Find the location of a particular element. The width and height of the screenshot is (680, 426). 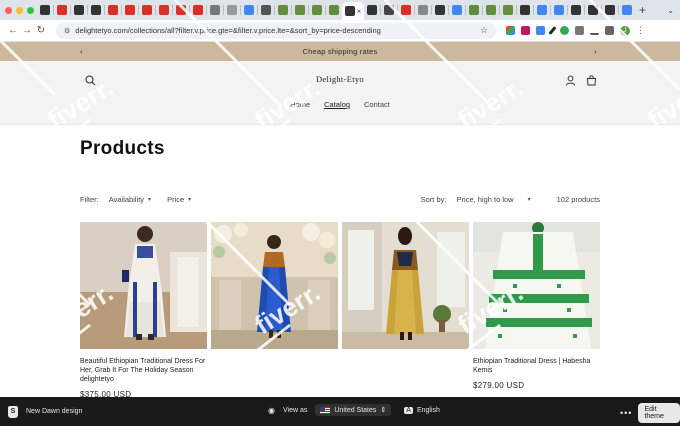

filter-availability-label: Availability is located at coordinates (126, 199).